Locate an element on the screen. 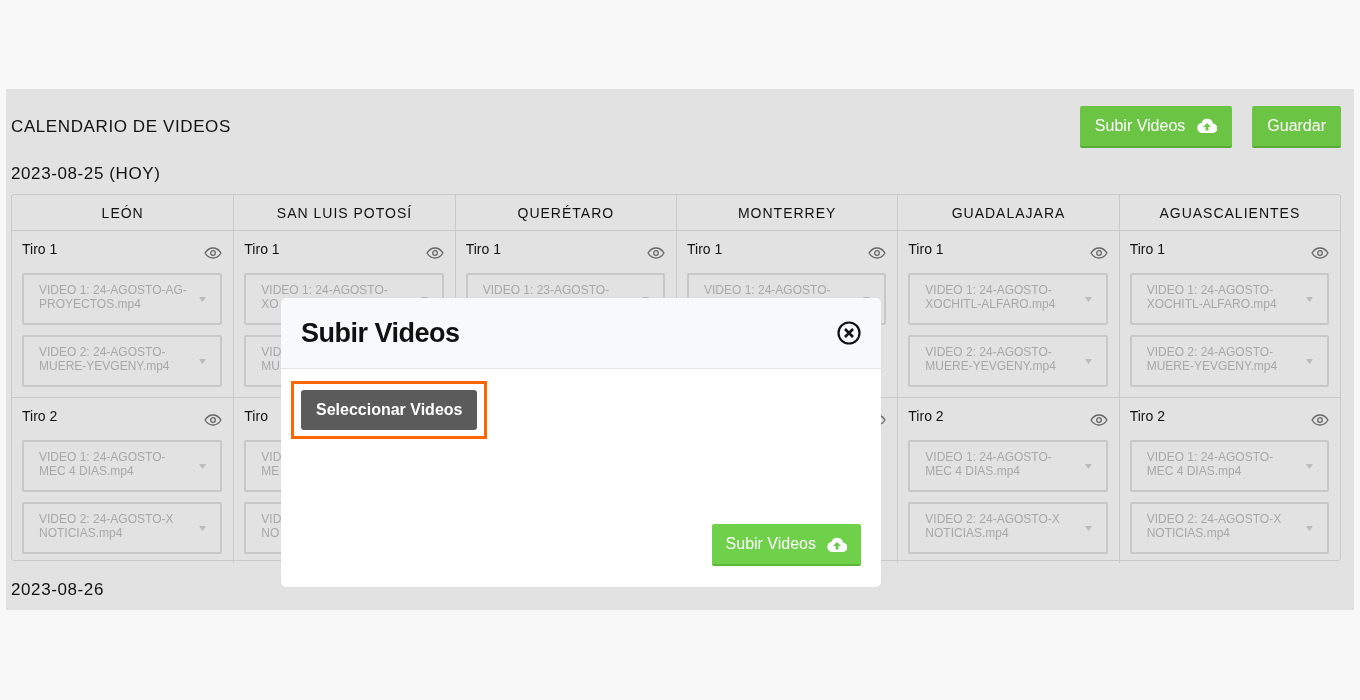  date-heading: 2023-08-25 (HOY) is located at coordinates (86, 174).